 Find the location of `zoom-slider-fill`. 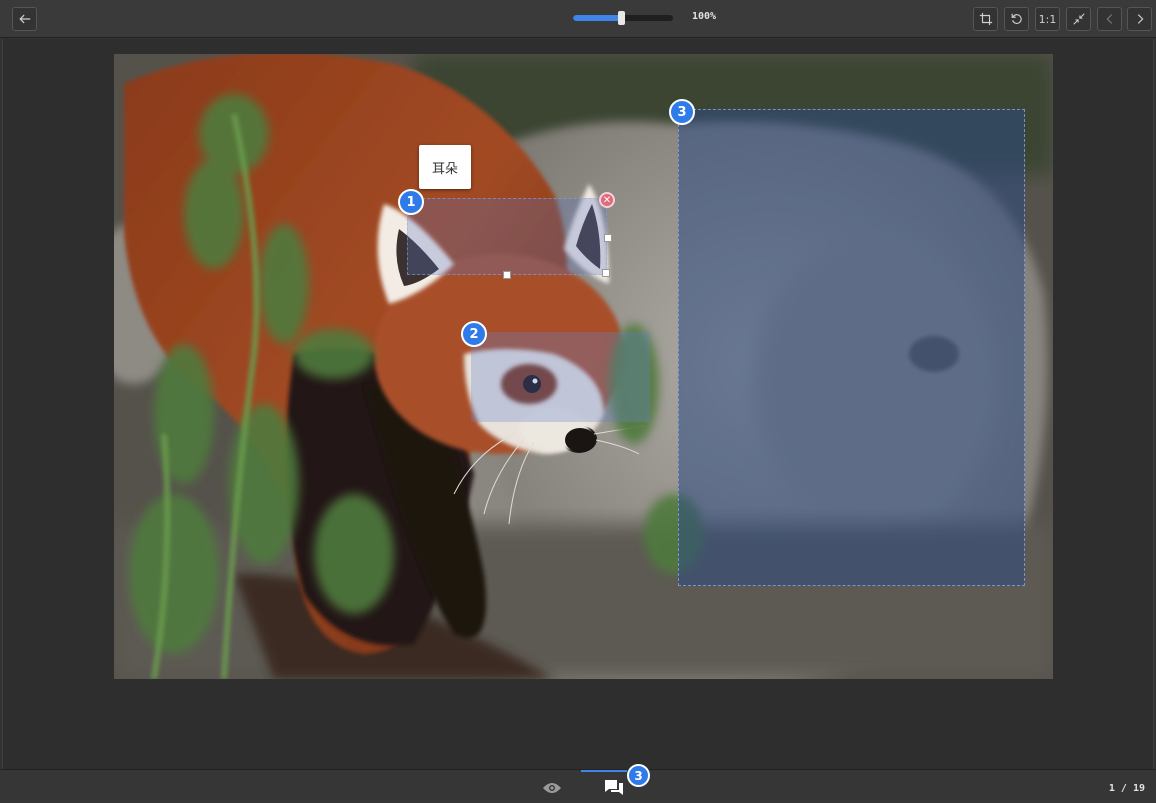

zoom-slider-fill is located at coordinates (597, 18).